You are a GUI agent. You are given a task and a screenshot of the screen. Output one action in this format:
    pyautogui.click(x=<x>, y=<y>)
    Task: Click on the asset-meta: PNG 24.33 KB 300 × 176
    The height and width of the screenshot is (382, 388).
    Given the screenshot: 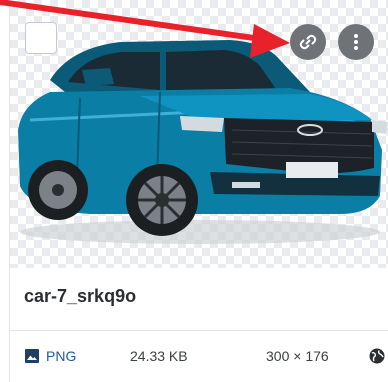 What is the action you would take?
    pyautogui.click(x=199, y=356)
    